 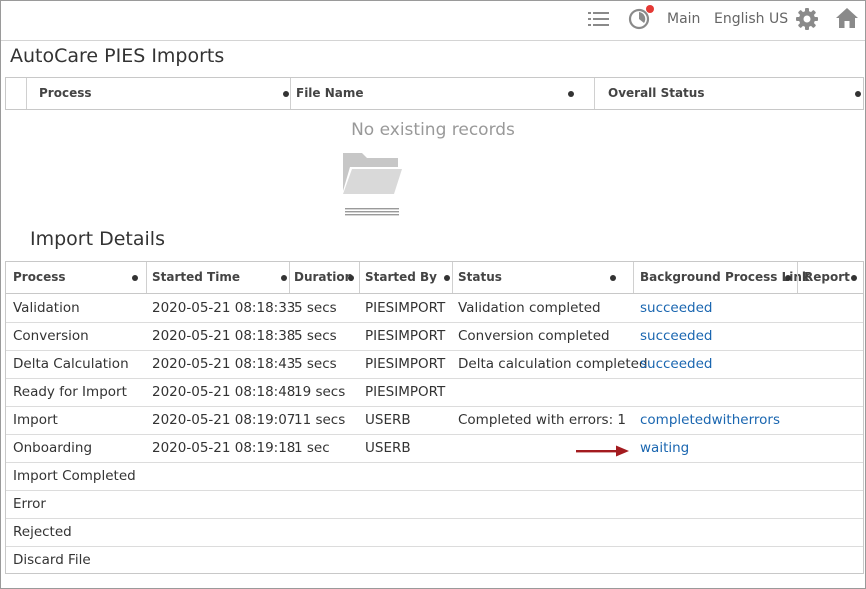 I want to click on table-row: Rejected, so click(x=434, y=532).